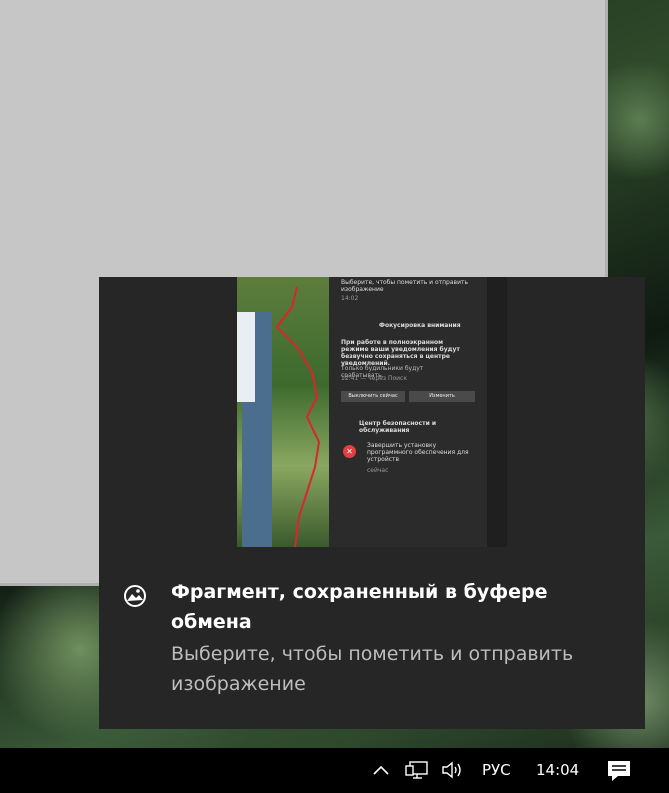 The width and height of the screenshot is (669, 793). I want to click on taskbar: РУС 14:04, so click(334, 770).